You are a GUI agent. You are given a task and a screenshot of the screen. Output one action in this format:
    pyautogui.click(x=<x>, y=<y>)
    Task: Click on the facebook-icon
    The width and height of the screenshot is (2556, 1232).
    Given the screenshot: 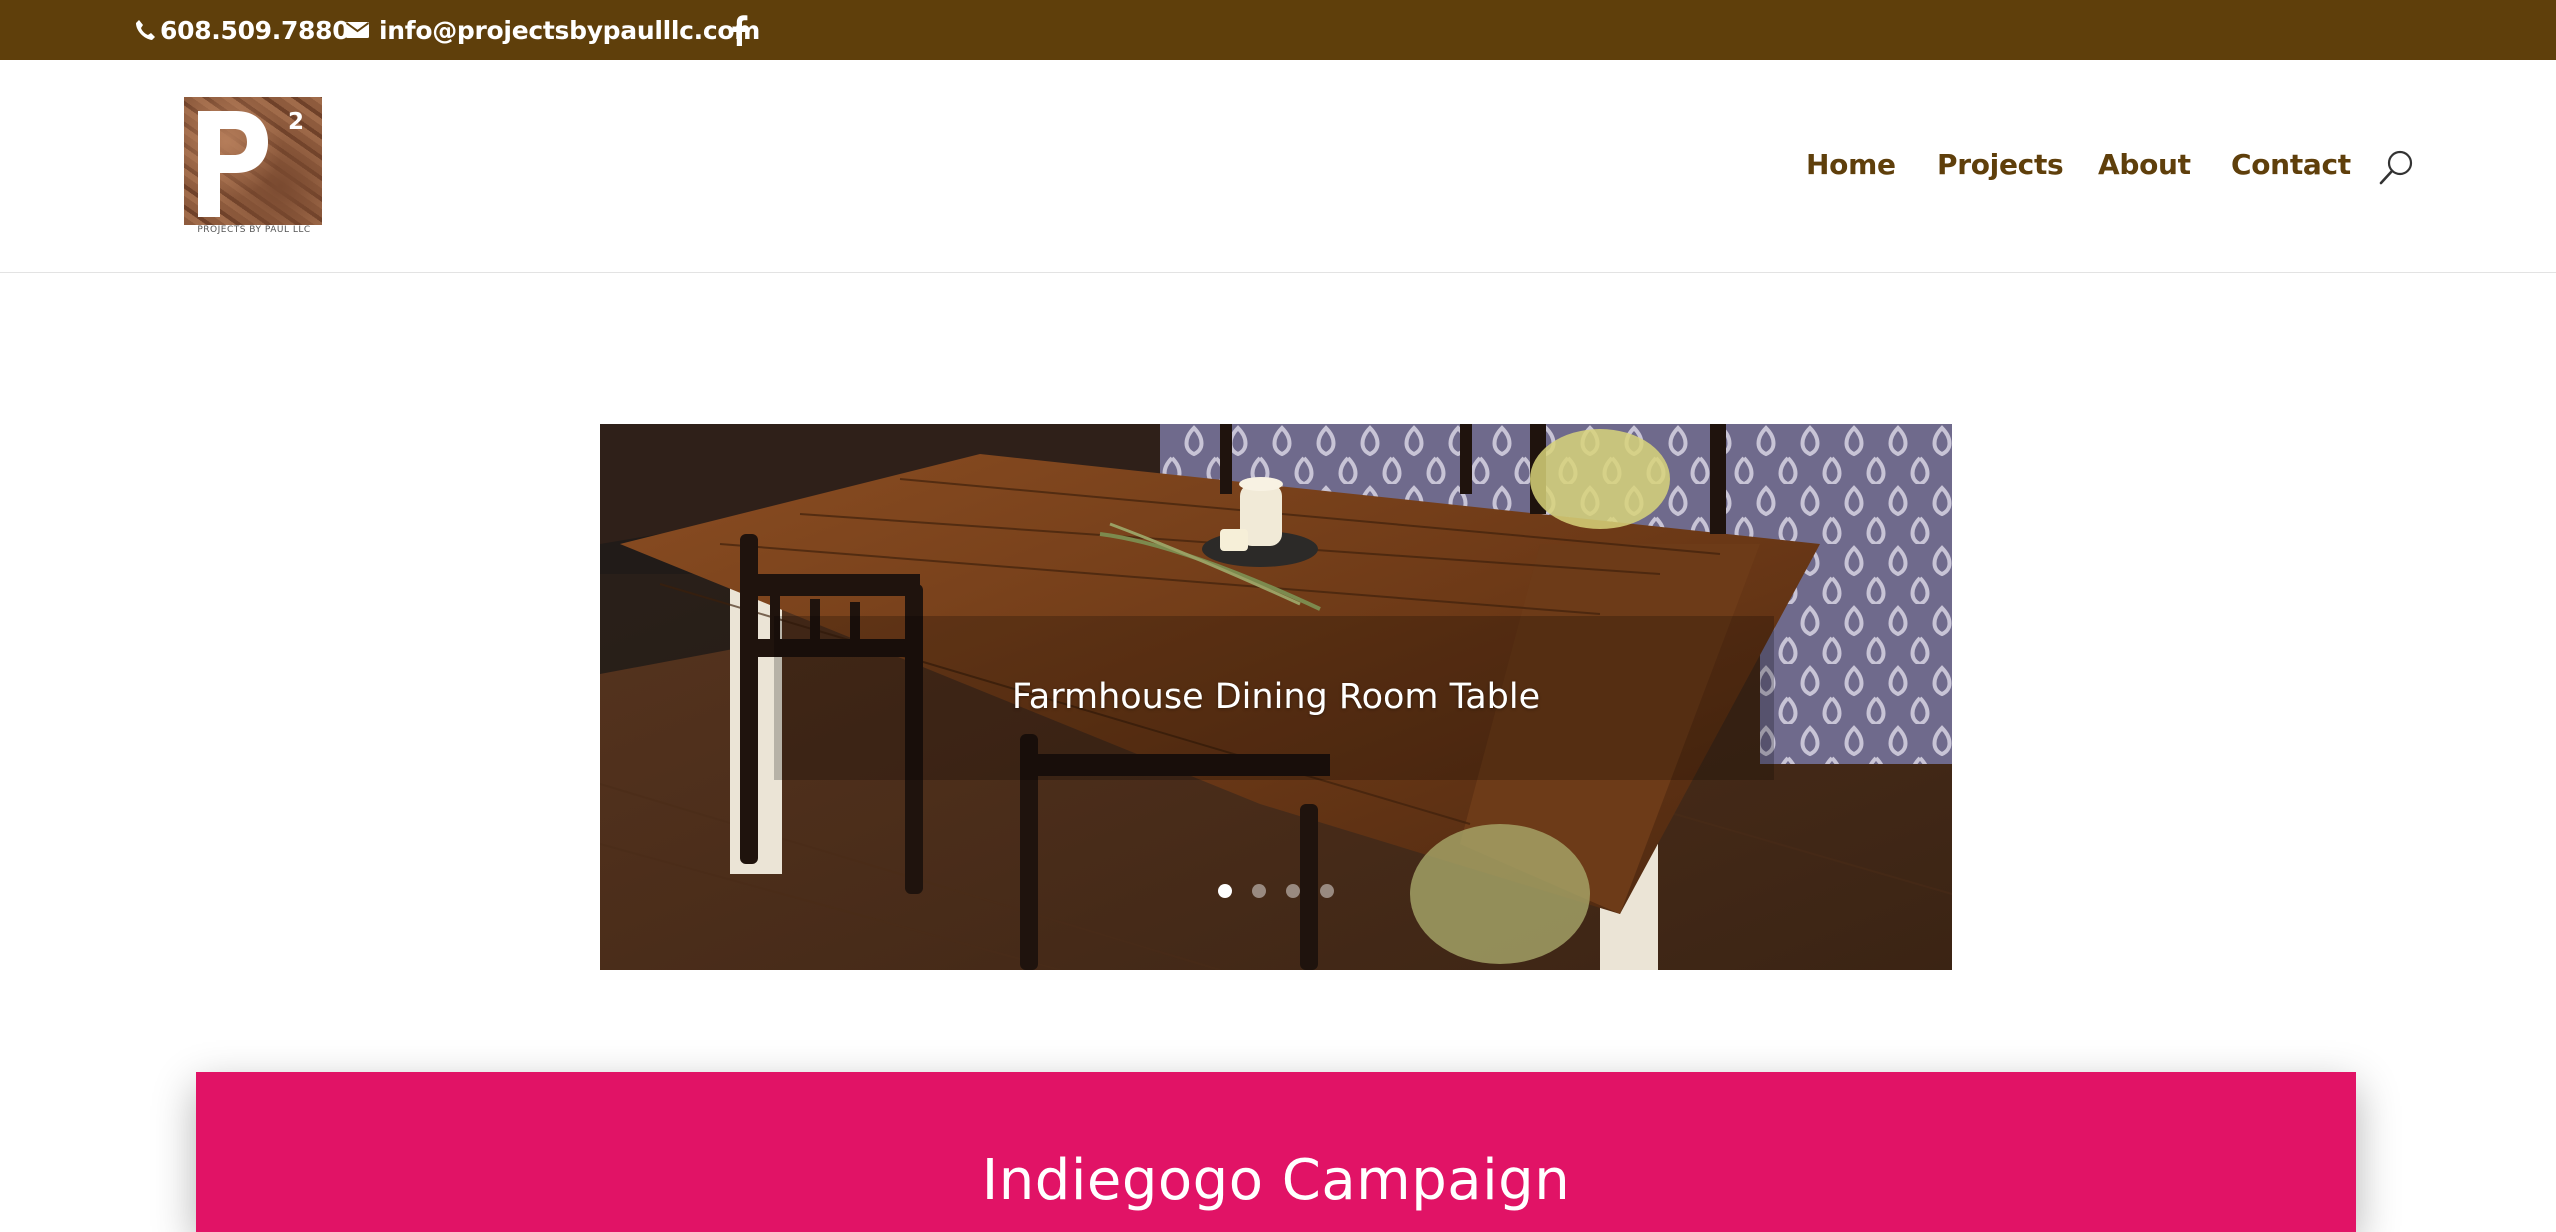 What is the action you would take?
    pyautogui.click(x=740, y=30)
    